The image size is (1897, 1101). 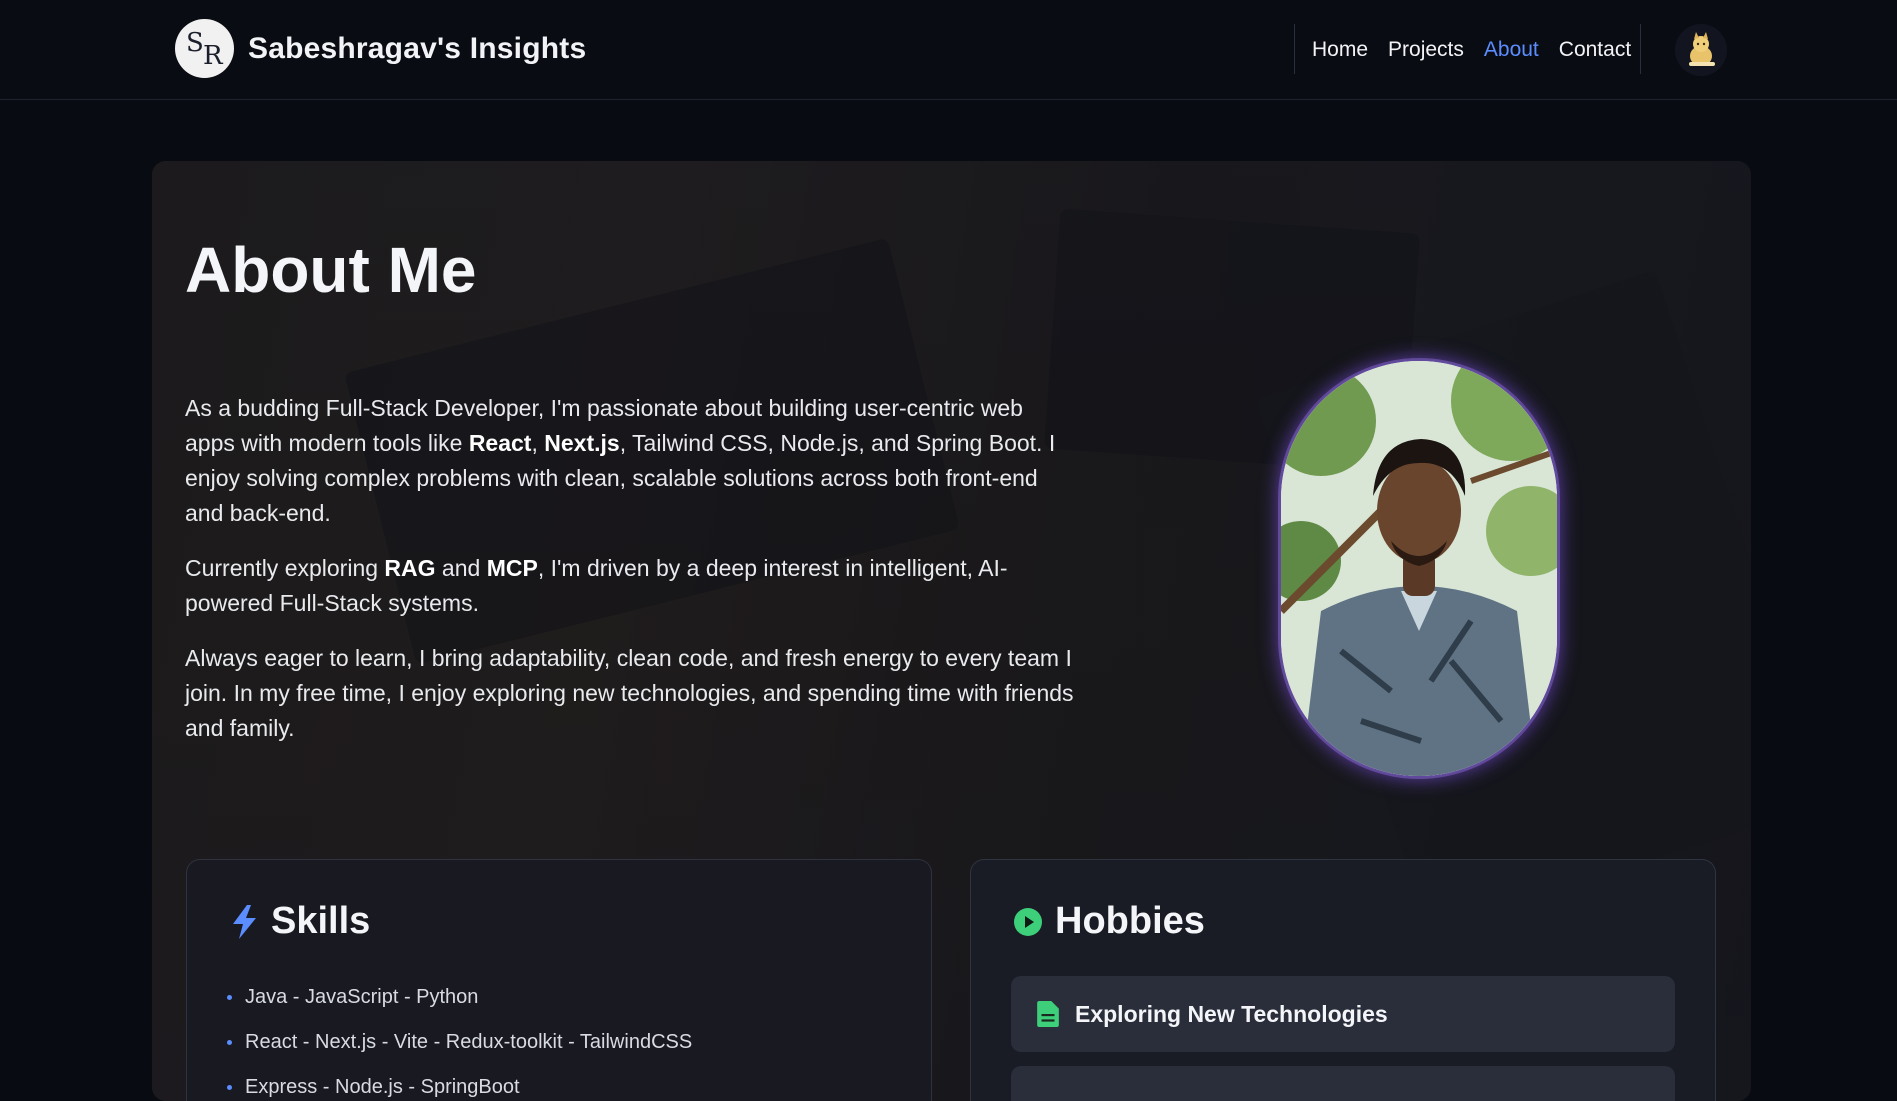 I want to click on avatar-button, so click(x=1701, y=50).